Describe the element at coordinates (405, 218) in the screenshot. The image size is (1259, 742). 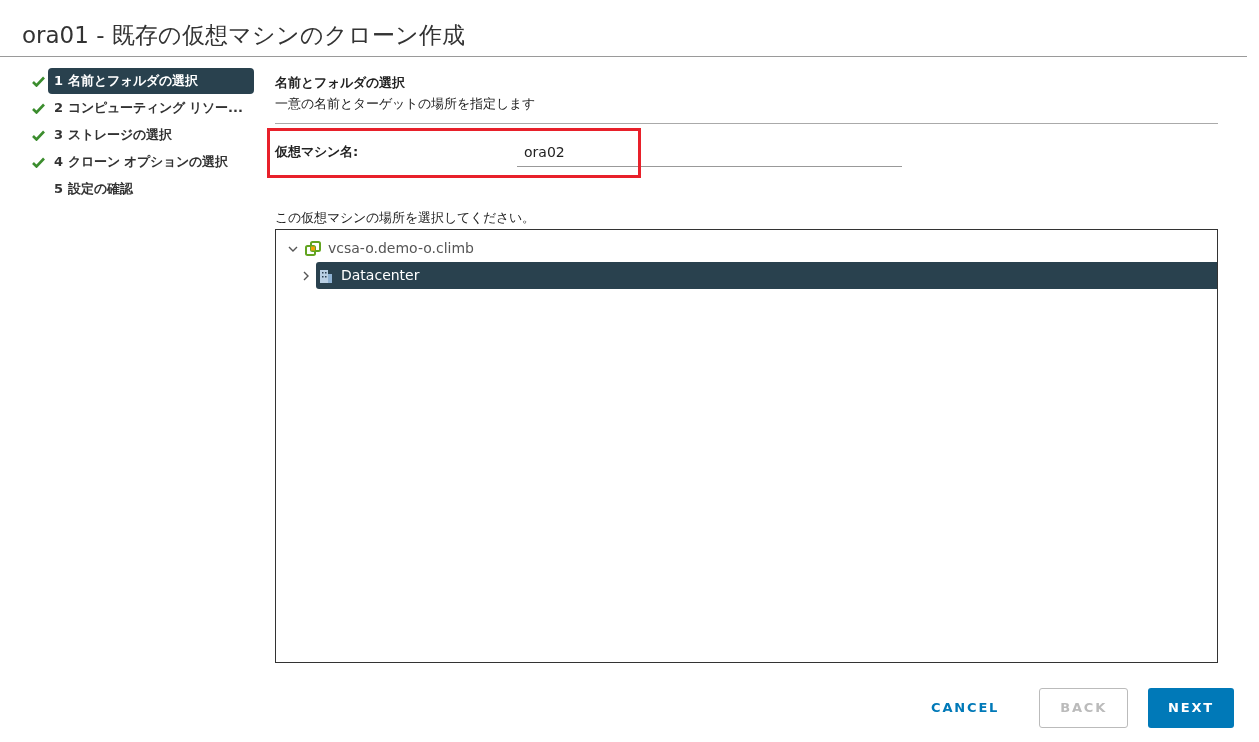
I see `location-prompt: この仮想マシンの場所を選択してください。` at that location.